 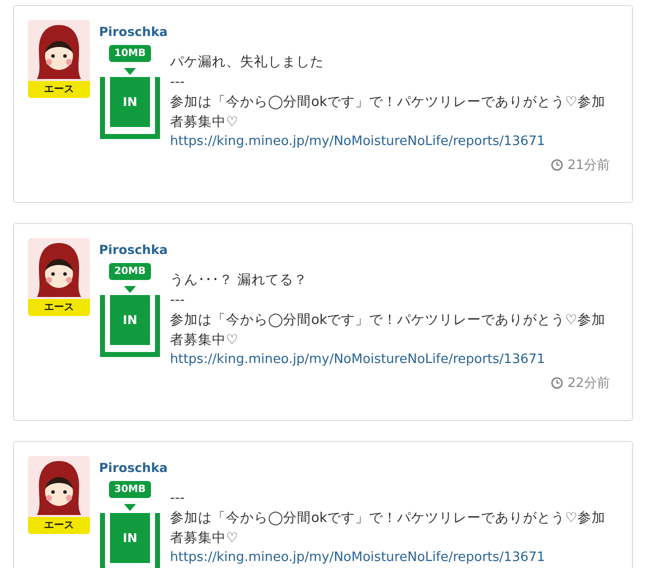 What do you see at coordinates (130, 271) in the screenshot?
I see `amount-badge: 20MB` at bounding box center [130, 271].